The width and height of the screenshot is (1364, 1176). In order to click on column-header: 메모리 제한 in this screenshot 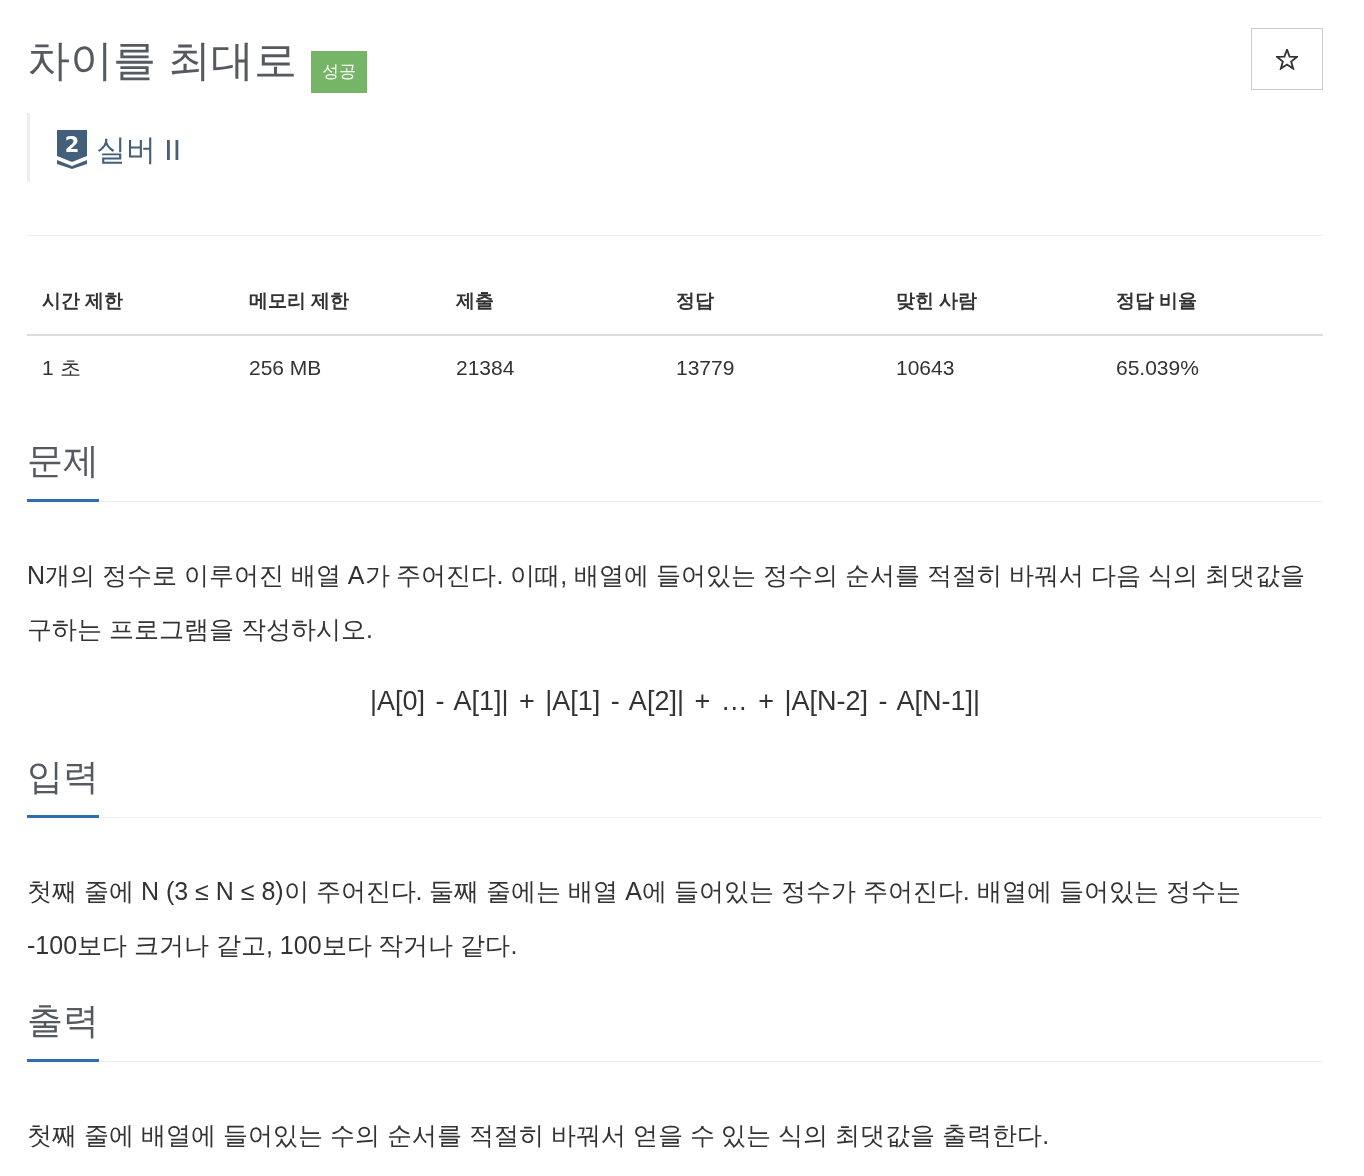, I will do `click(337, 301)`.